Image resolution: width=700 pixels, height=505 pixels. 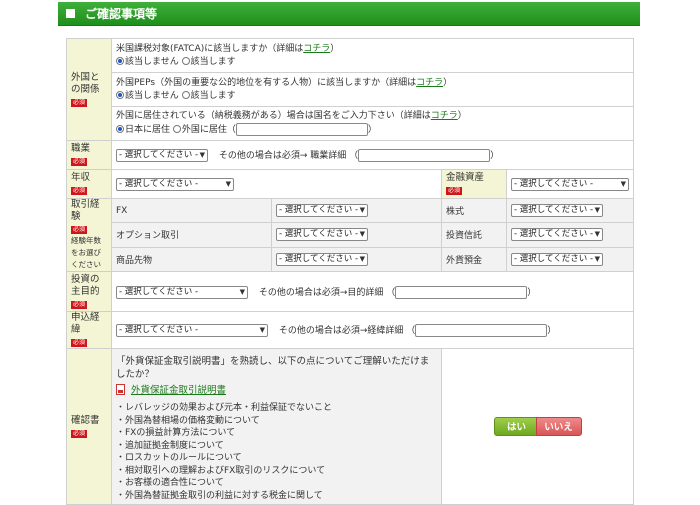 What do you see at coordinates (558, 426) in the screenshot?
I see `no-button: いいえ` at bounding box center [558, 426].